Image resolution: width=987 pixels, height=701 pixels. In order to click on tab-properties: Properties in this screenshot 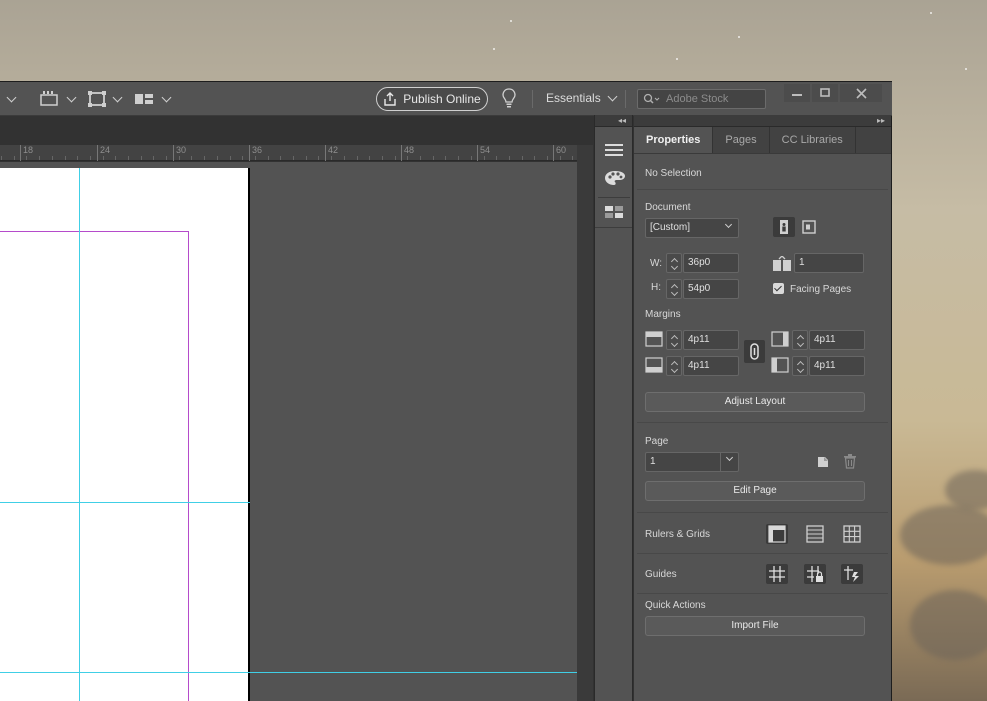, I will do `click(674, 140)`.